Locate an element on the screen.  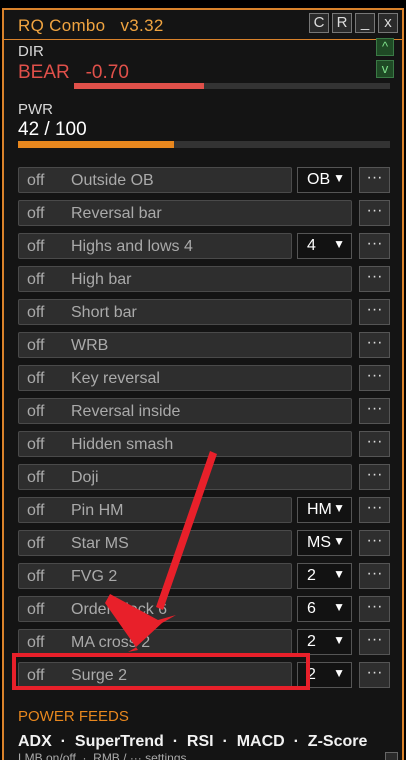
dir-value: BEAR -0.70 is located at coordinates (73, 73).